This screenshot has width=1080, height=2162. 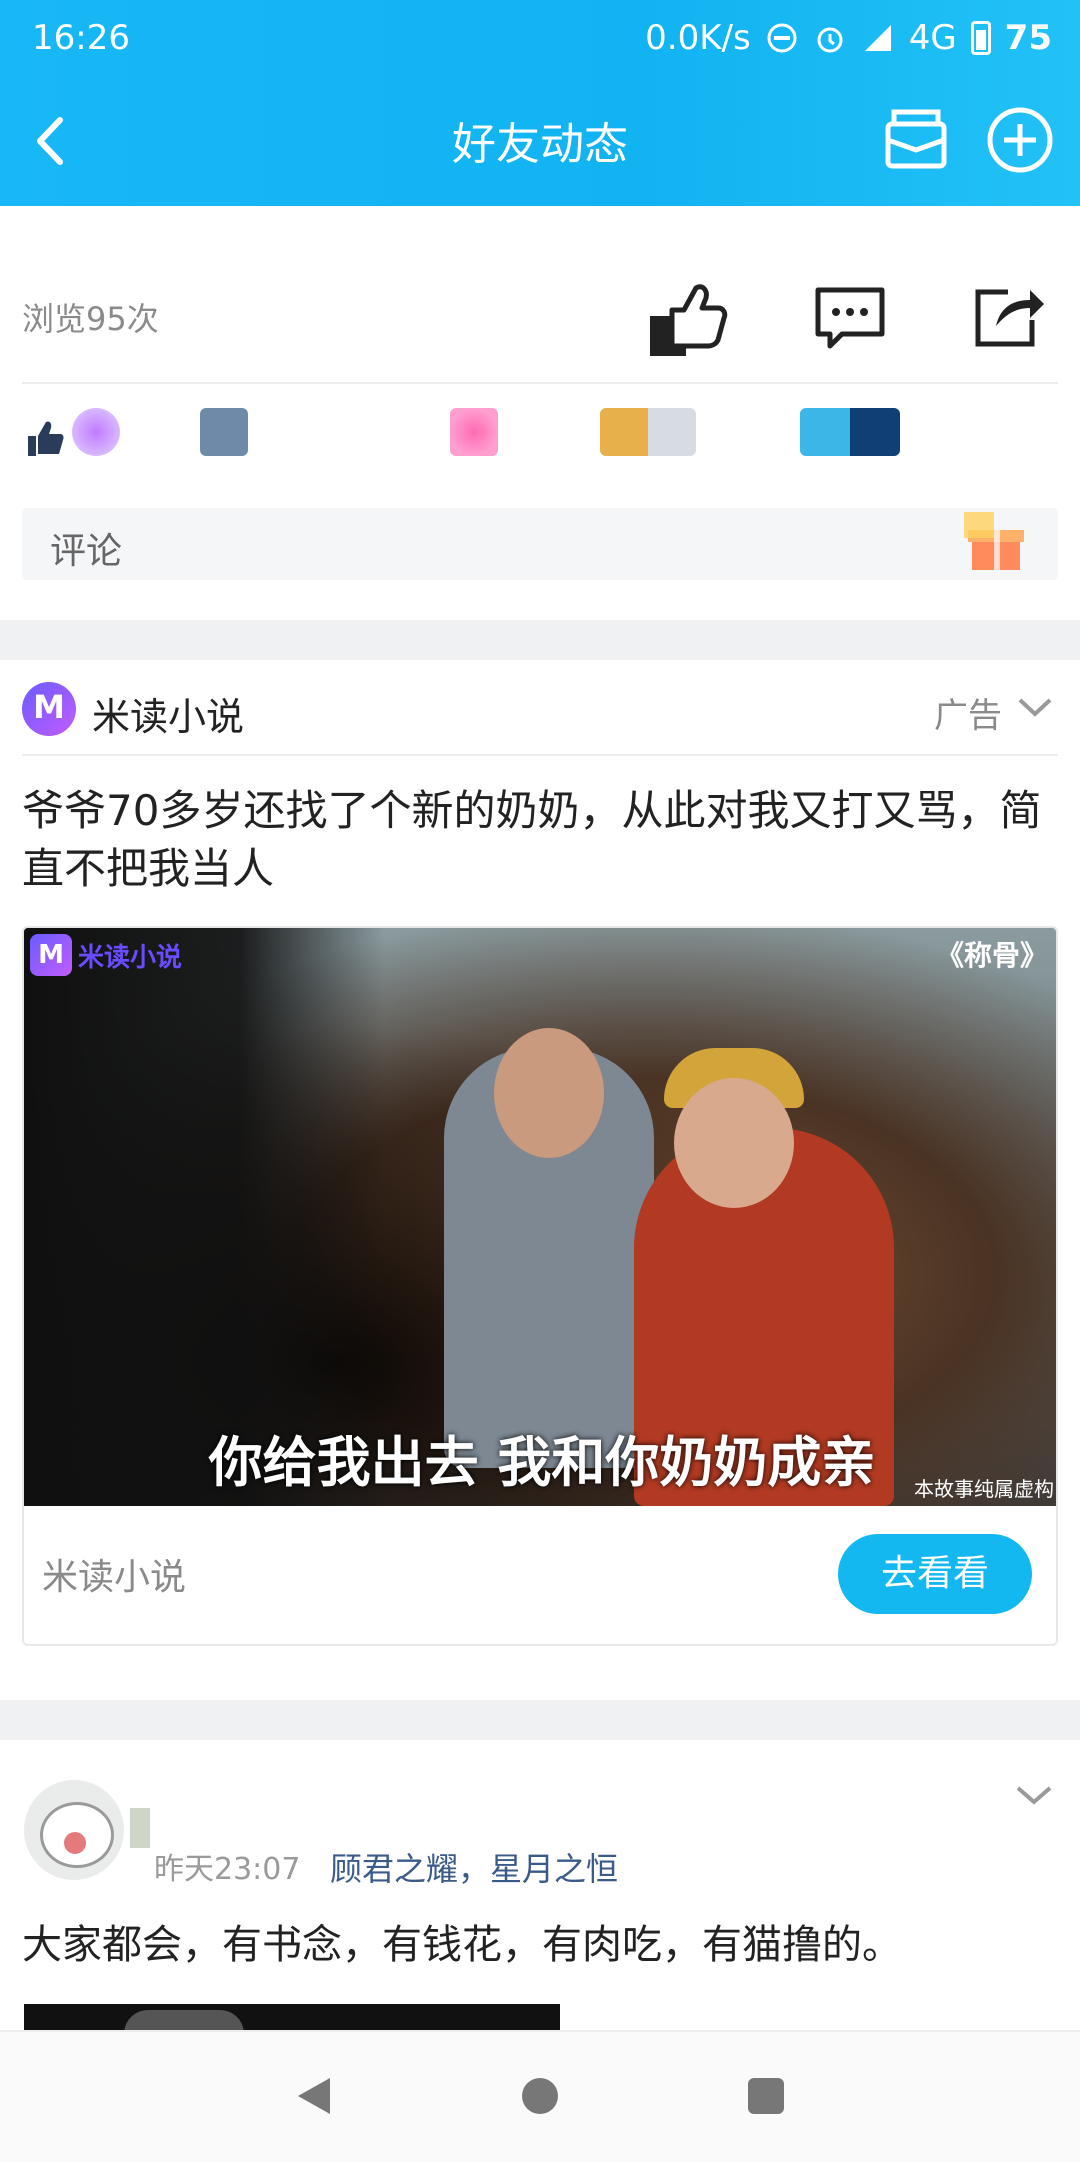 I want to click on battery-icon, so click(x=980, y=38).